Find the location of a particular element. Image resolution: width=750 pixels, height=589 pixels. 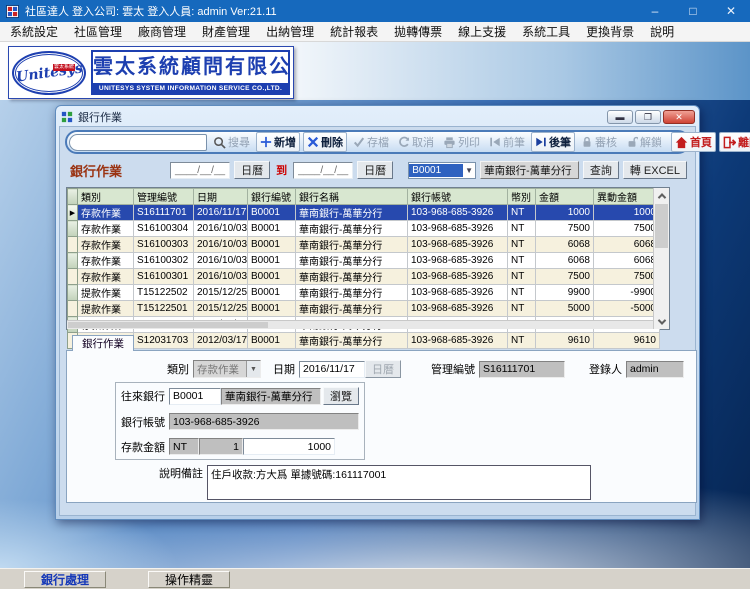

table-cell: 存款作業 is located at coordinates (105, 228).